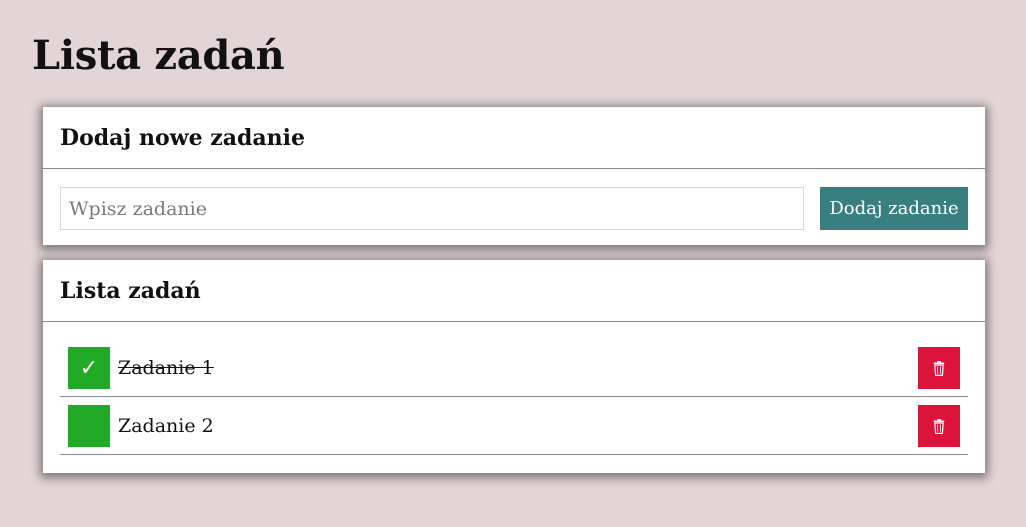  I want to click on add-task-form: Dodaj zadanie, so click(514, 208).